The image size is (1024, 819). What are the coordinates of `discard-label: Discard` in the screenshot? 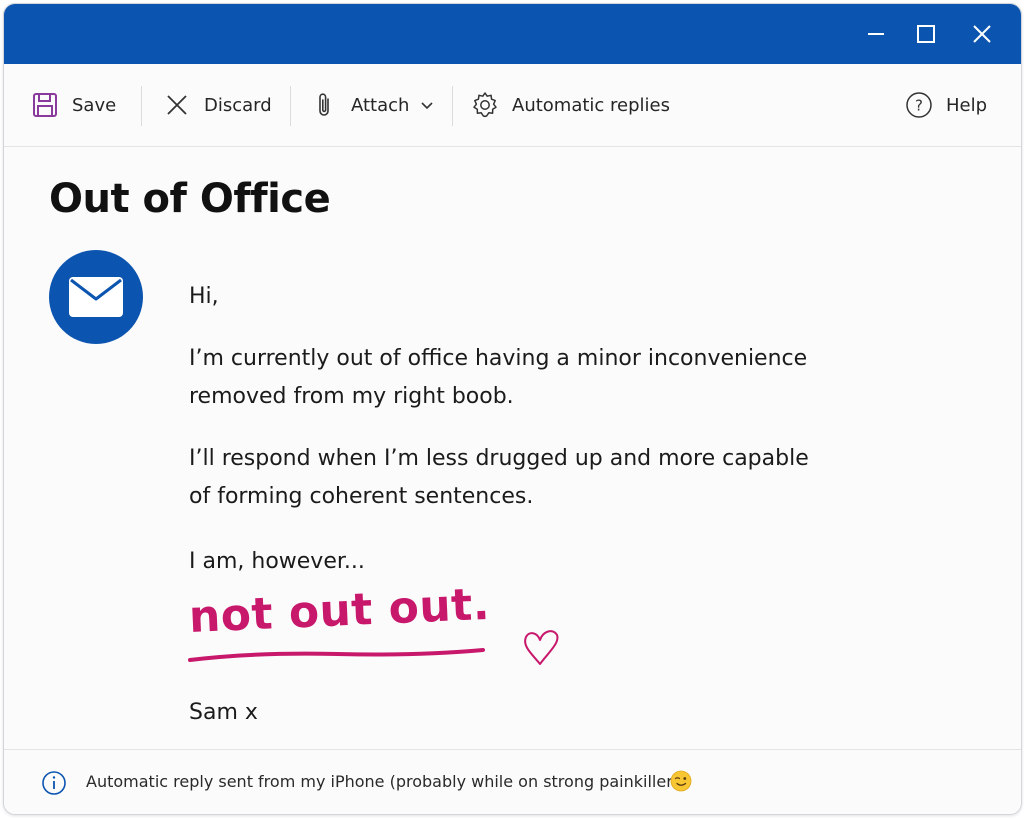 It's located at (238, 105).